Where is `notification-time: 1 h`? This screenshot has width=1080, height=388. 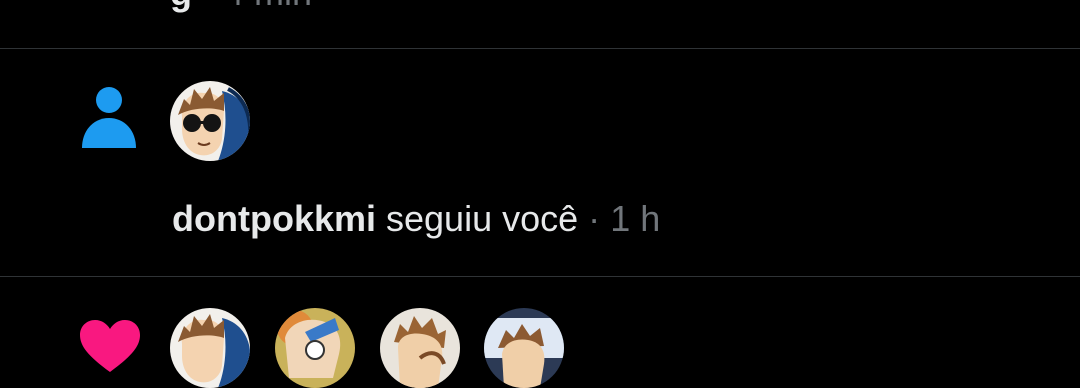 notification-time: 1 h is located at coordinates (635, 218).